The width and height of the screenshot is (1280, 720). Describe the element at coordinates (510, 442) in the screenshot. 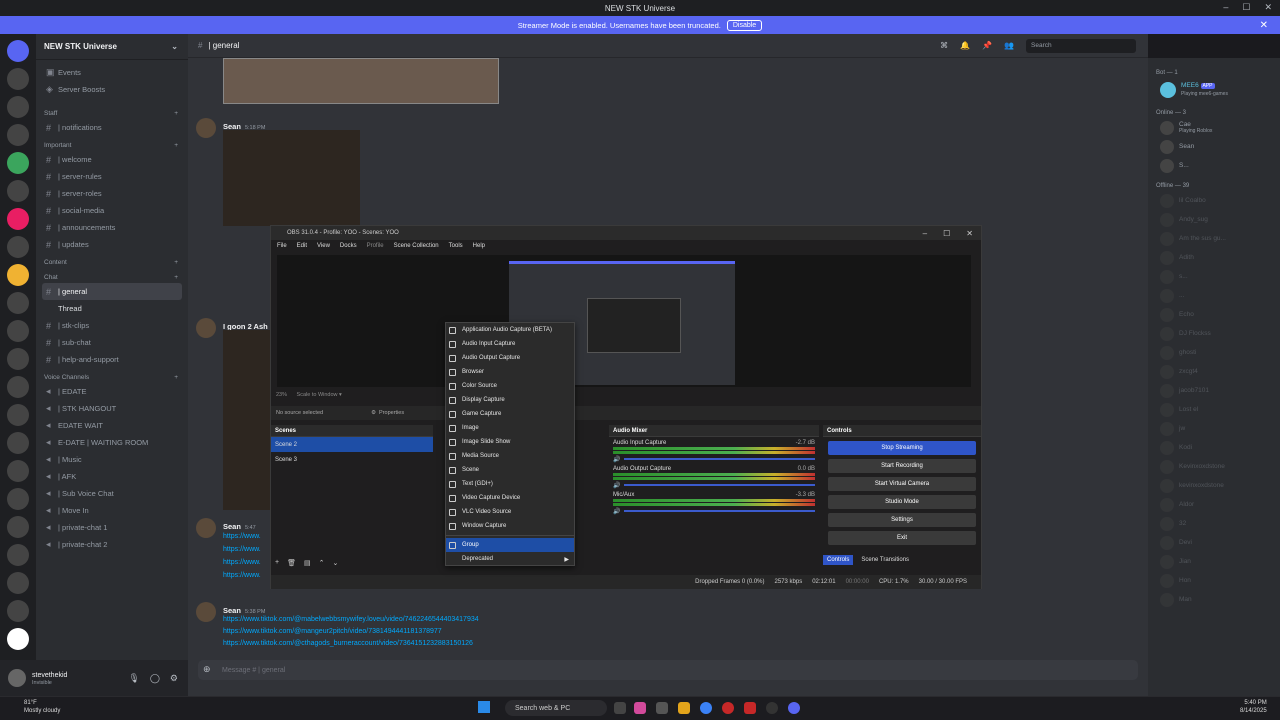

I see `menu-item-image-slide-show: Image Slide Show` at that location.